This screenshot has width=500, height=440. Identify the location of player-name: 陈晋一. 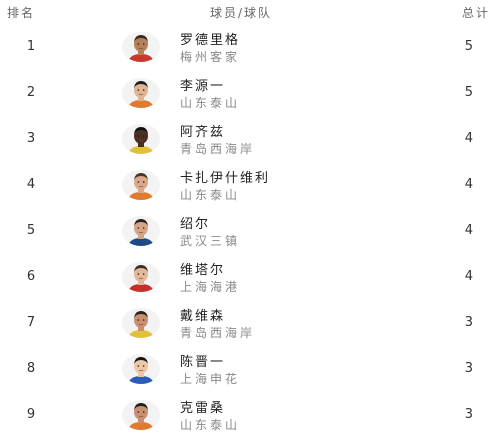
(202, 360).